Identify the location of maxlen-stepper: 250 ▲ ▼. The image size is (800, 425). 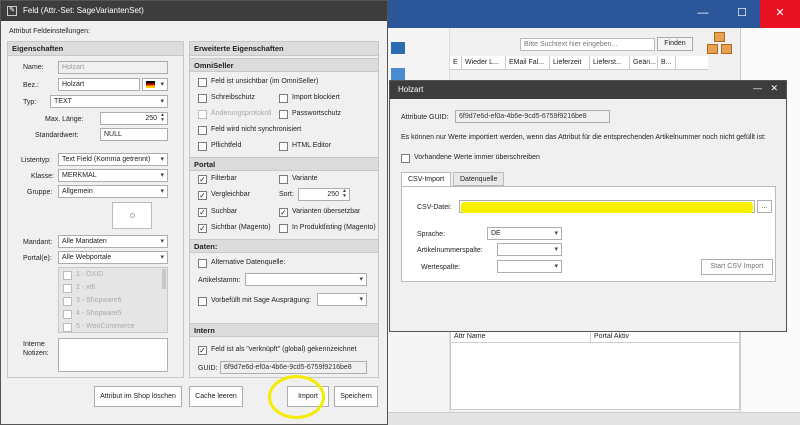
(134, 118).